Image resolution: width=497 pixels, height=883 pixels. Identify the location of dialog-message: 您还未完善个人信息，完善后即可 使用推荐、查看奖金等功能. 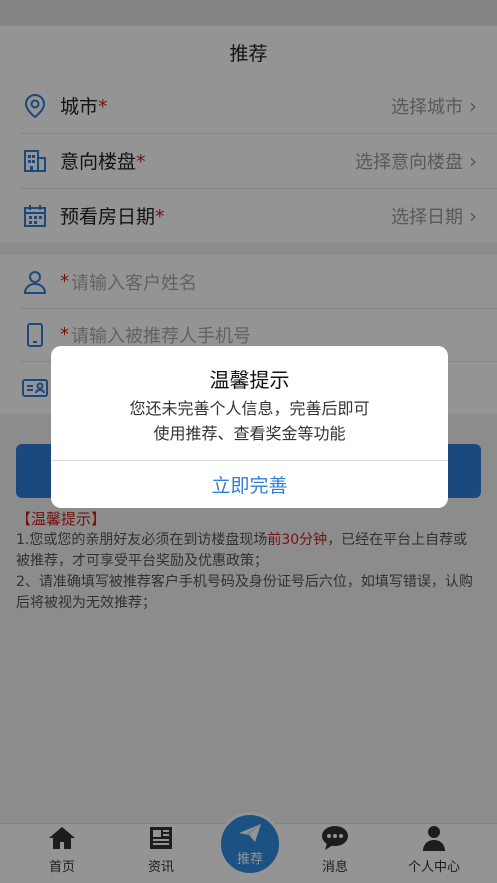
(249, 421).